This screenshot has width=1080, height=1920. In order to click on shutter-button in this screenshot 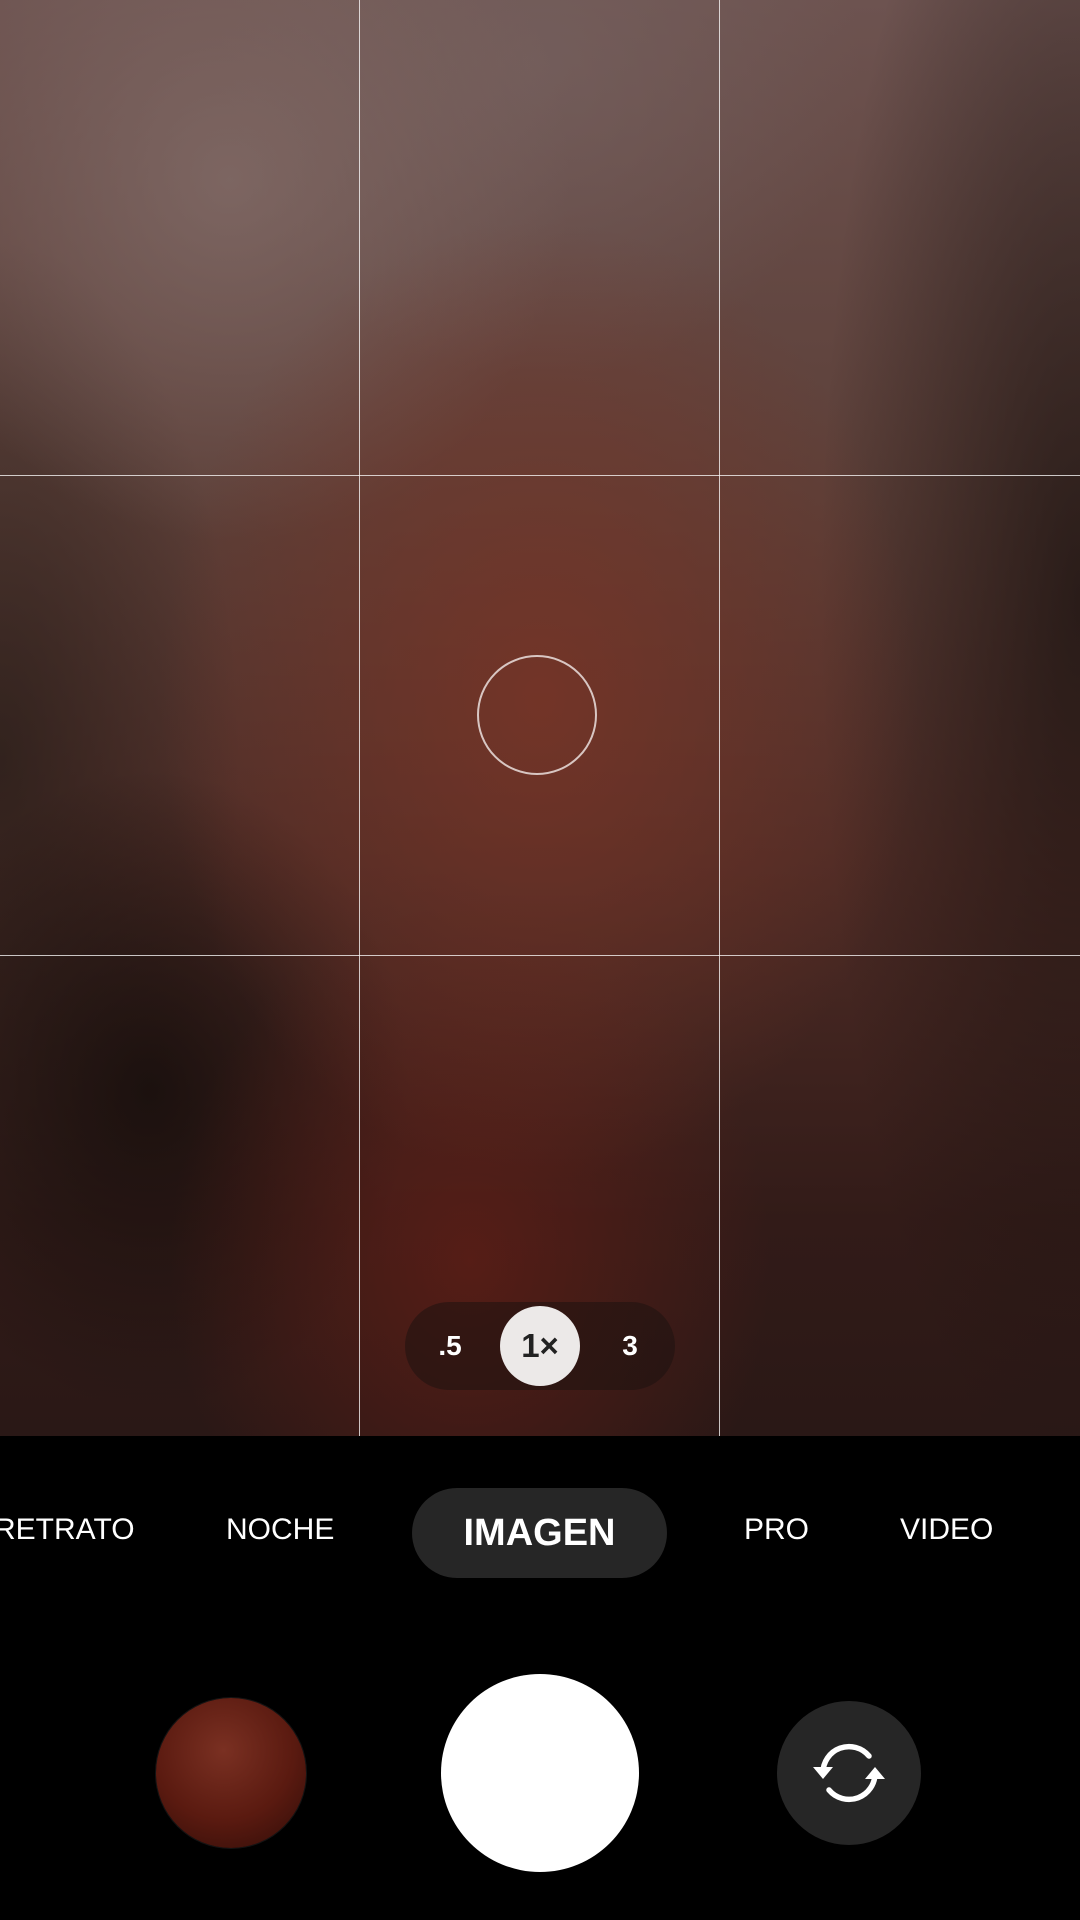, I will do `click(540, 1773)`.